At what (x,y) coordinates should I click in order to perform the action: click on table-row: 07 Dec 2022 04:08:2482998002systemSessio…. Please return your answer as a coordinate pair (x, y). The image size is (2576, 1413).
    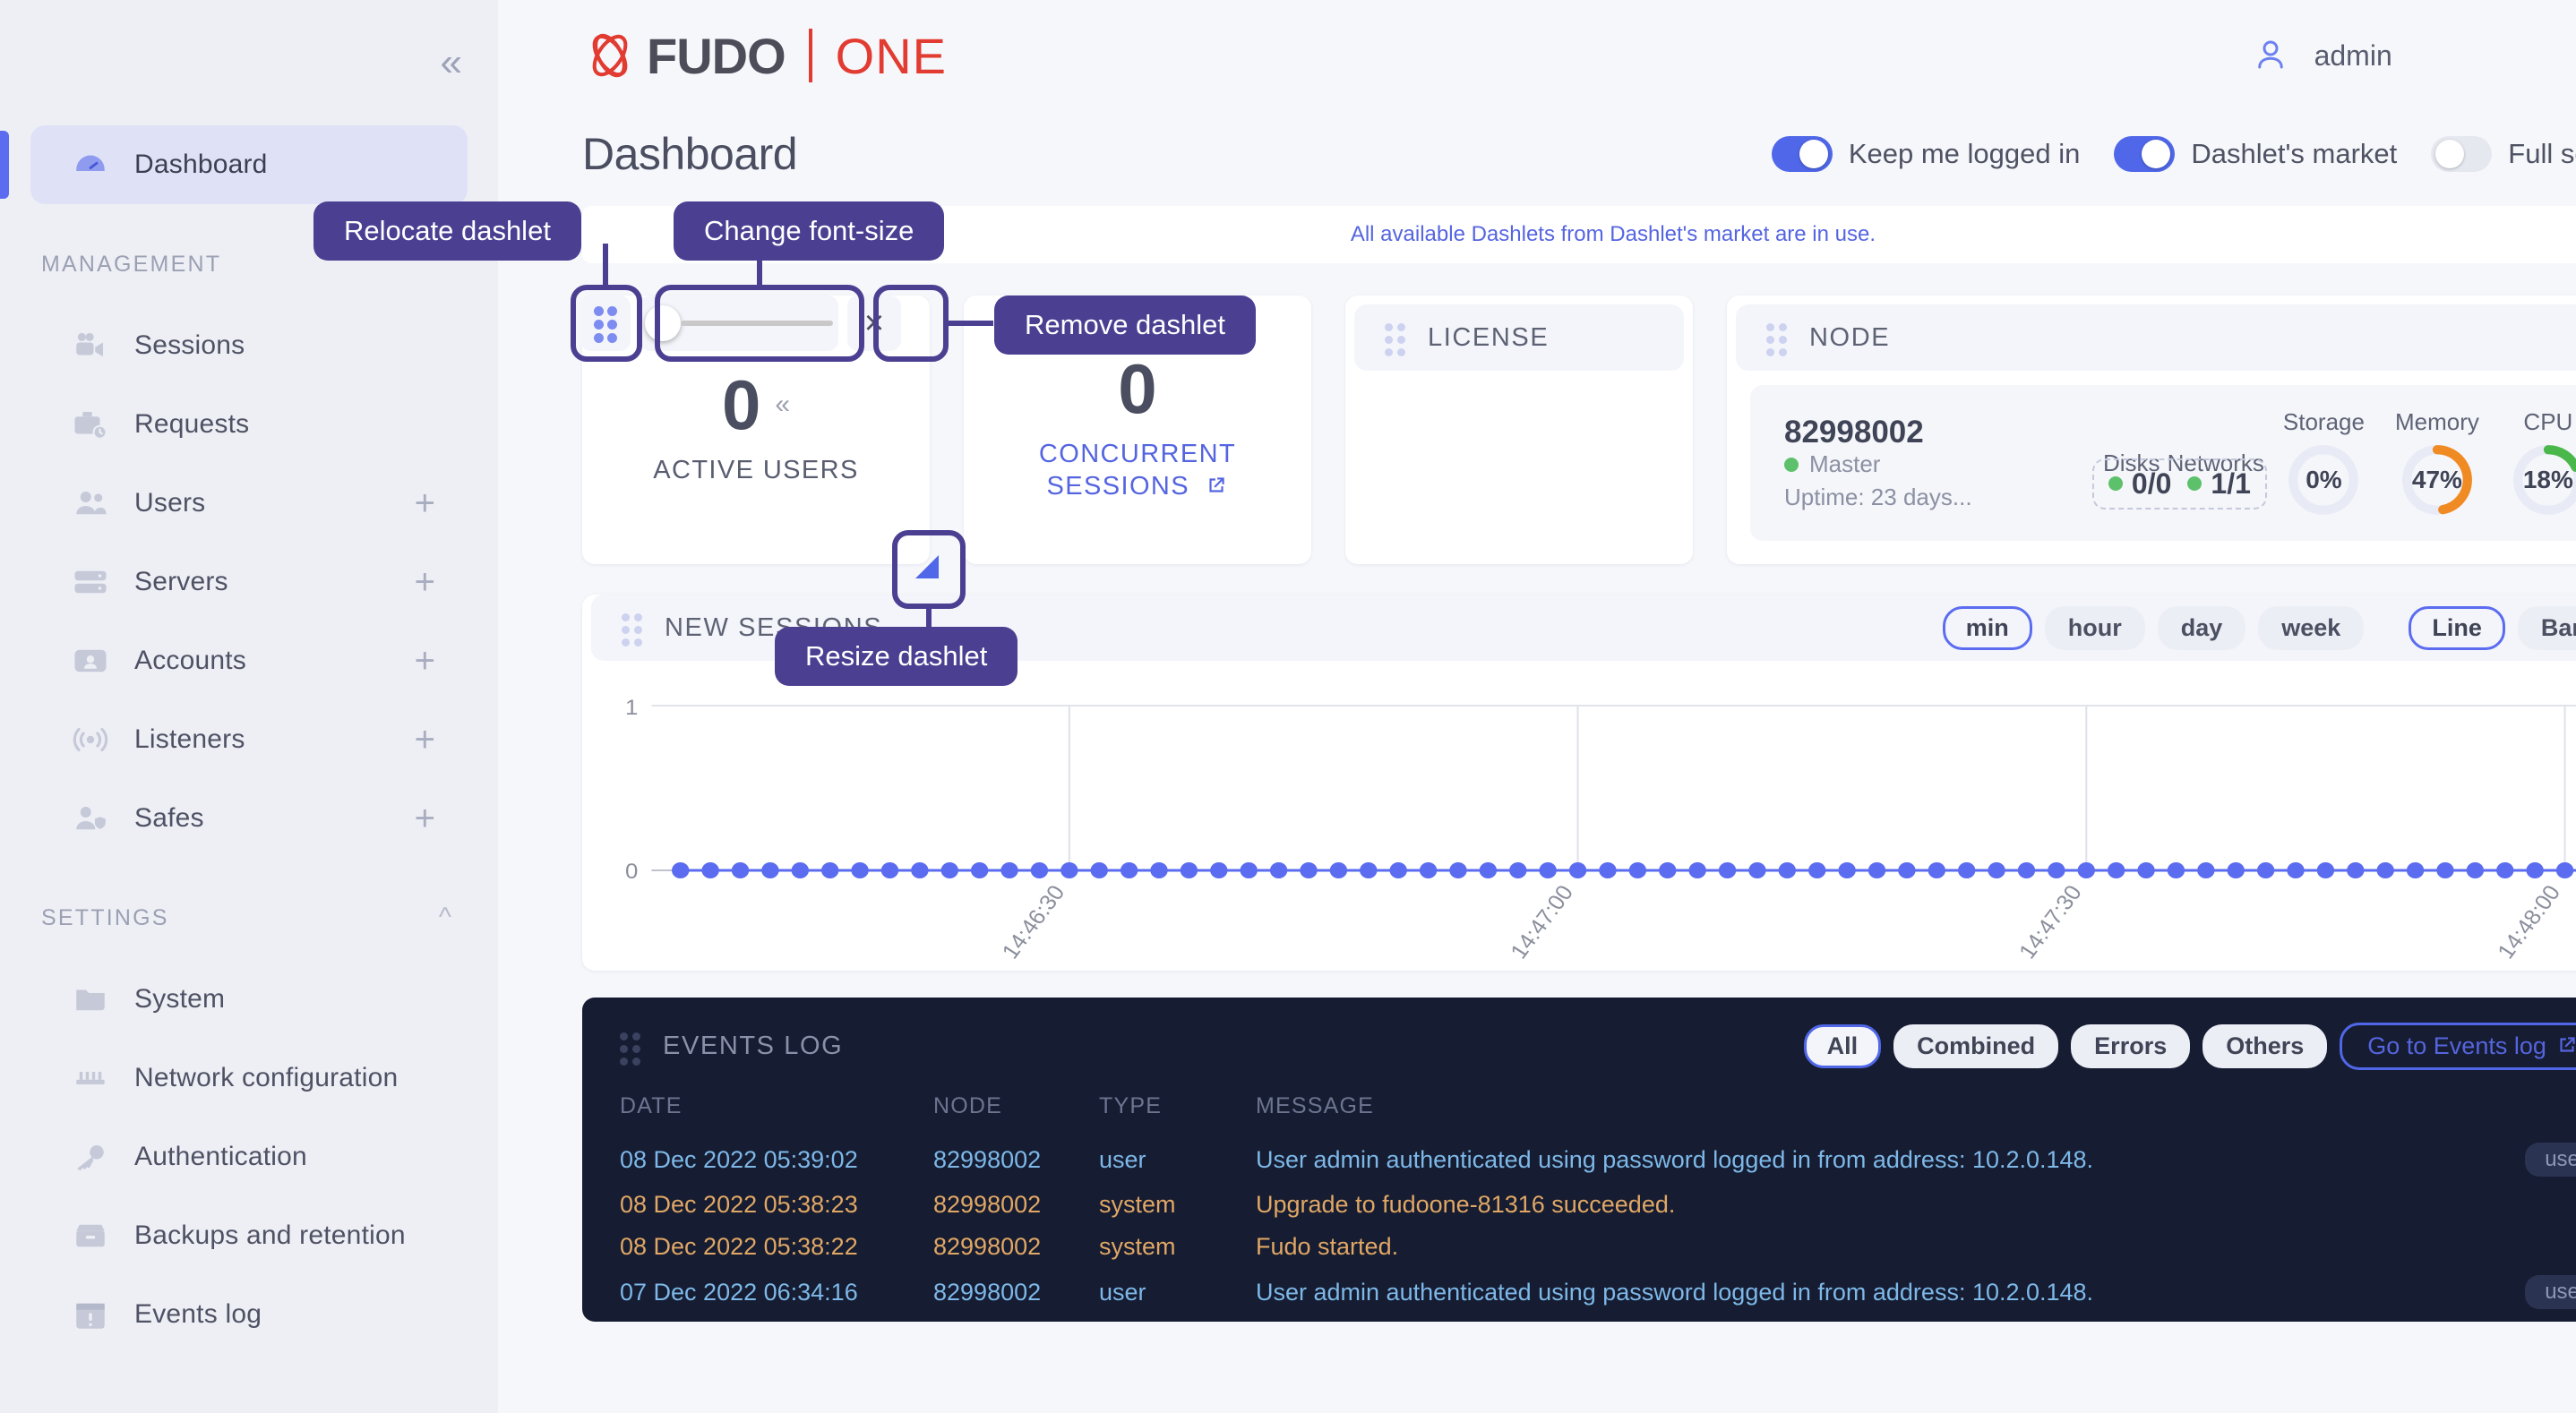
    Looking at the image, I should click on (1598, 1319).